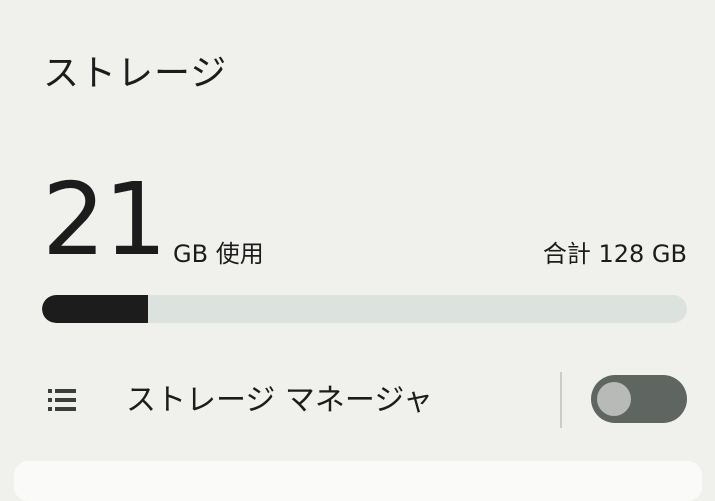 The image size is (715, 501). I want to click on storage-manager-toggle, so click(639, 399).